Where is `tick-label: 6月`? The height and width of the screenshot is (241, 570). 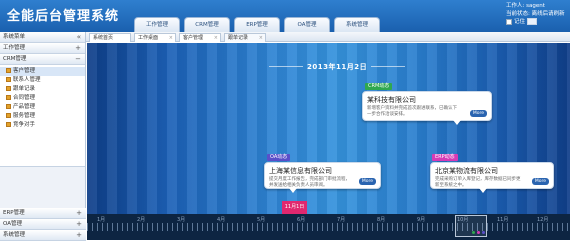
tick-label: 6月 is located at coordinates (301, 220).